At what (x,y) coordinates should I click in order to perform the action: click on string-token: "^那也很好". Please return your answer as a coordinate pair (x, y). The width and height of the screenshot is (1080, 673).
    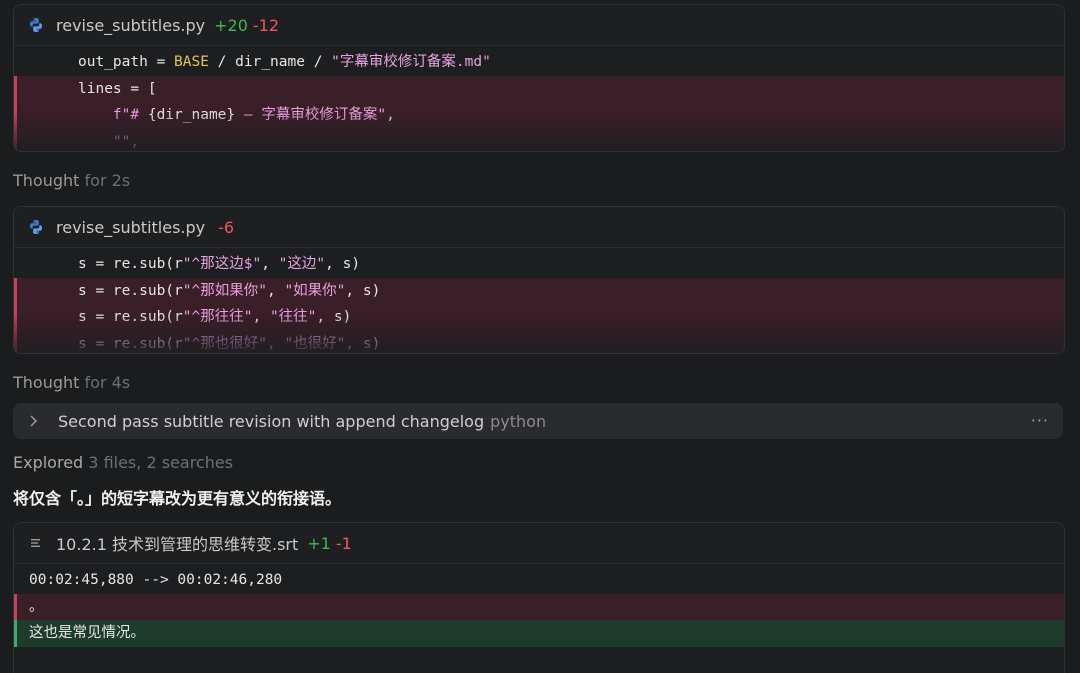
    Looking at the image, I should click on (224, 343).